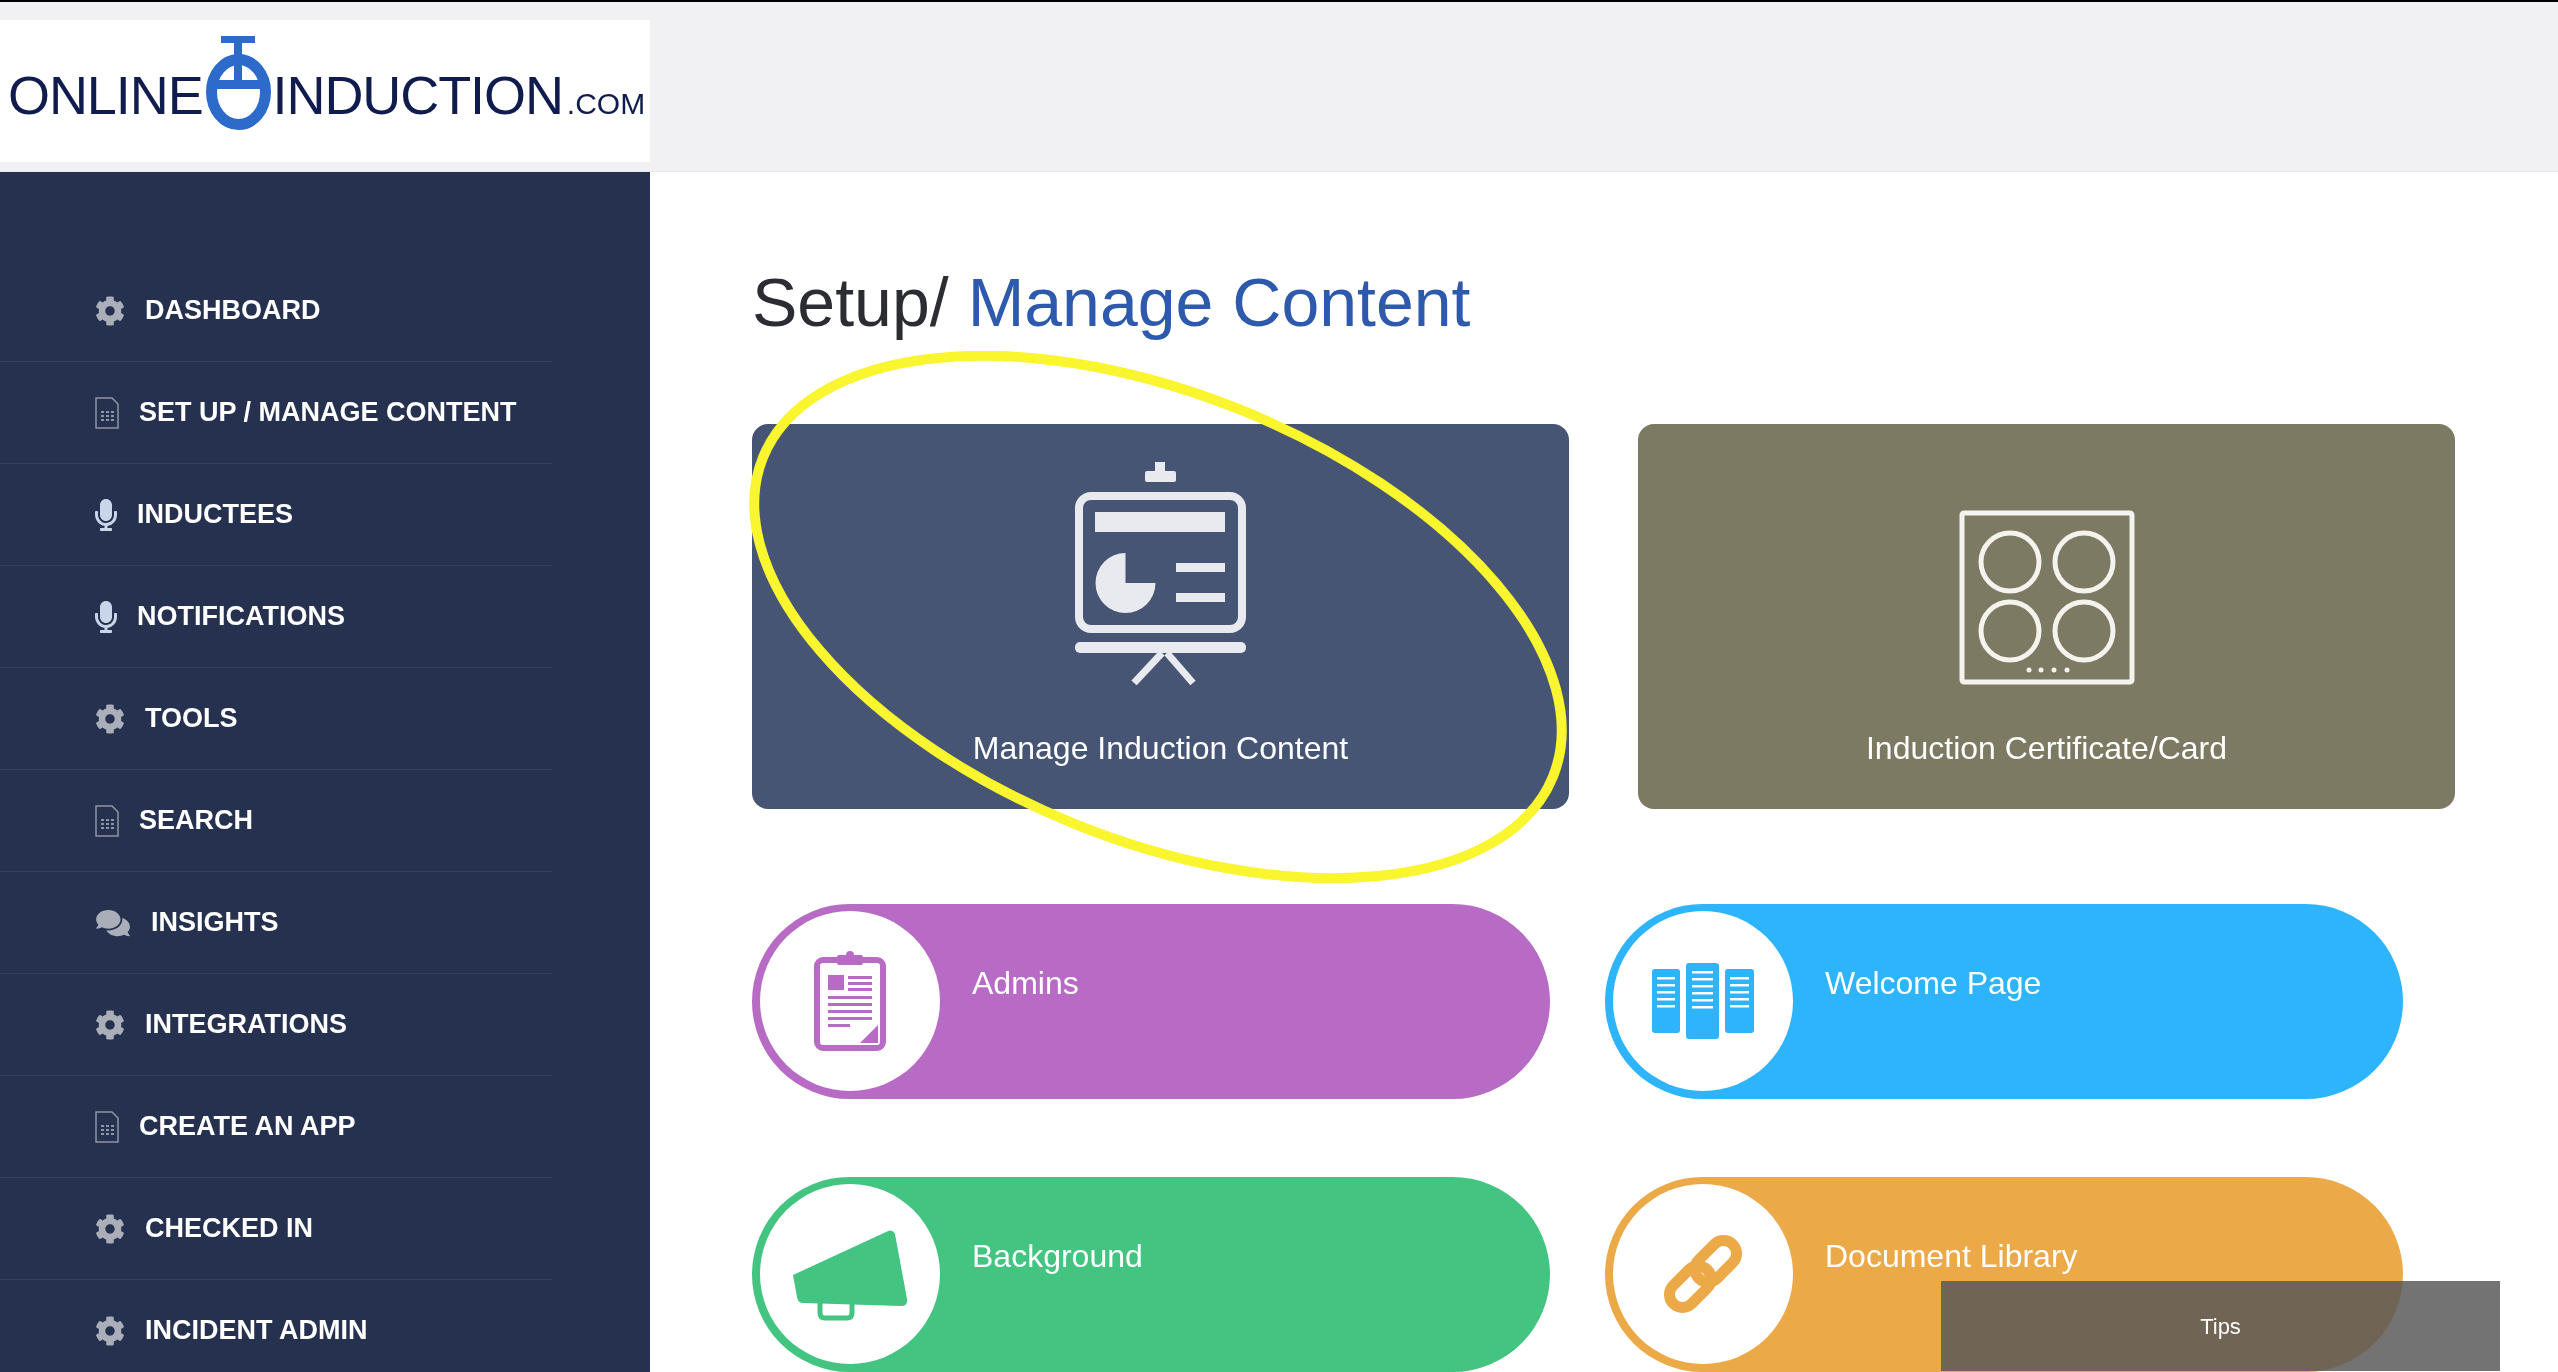  Describe the element at coordinates (113, 922) in the screenshot. I see `chat-bubbles-icon` at that location.